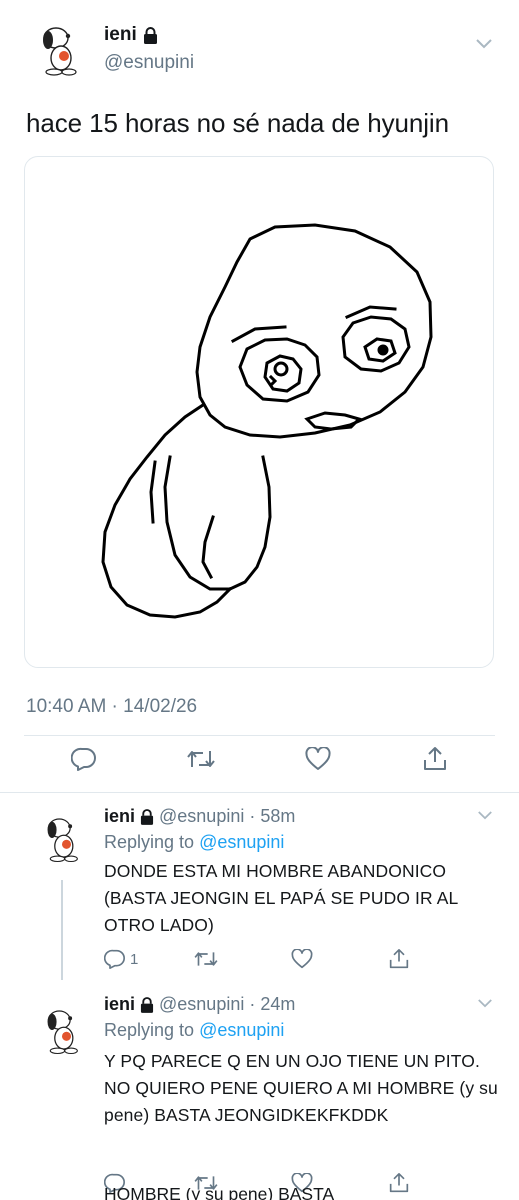  I want to click on tweet-timestamp: 10:40 AM · 14/02/26, so click(111, 707).